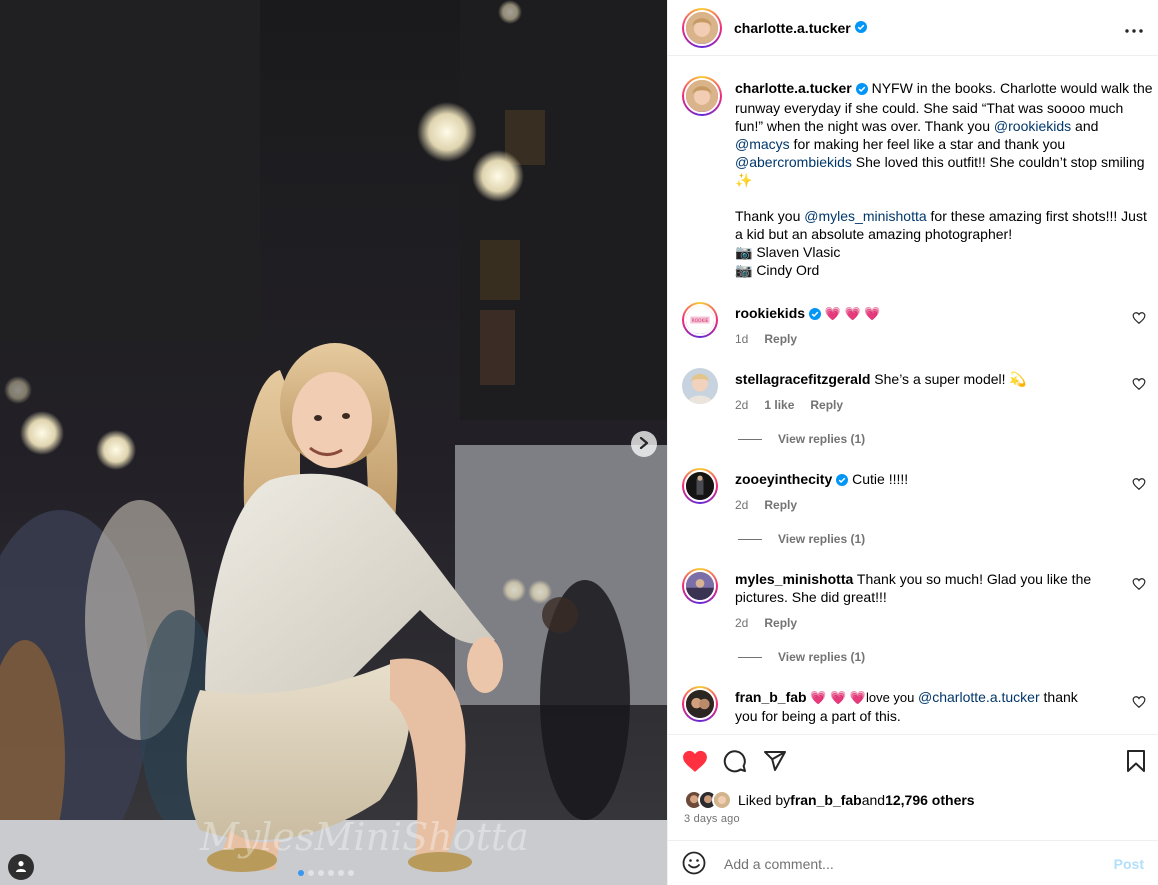 The height and width of the screenshot is (885, 1158). I want to click on likes-prefix: Liked by, so click(764, 800).